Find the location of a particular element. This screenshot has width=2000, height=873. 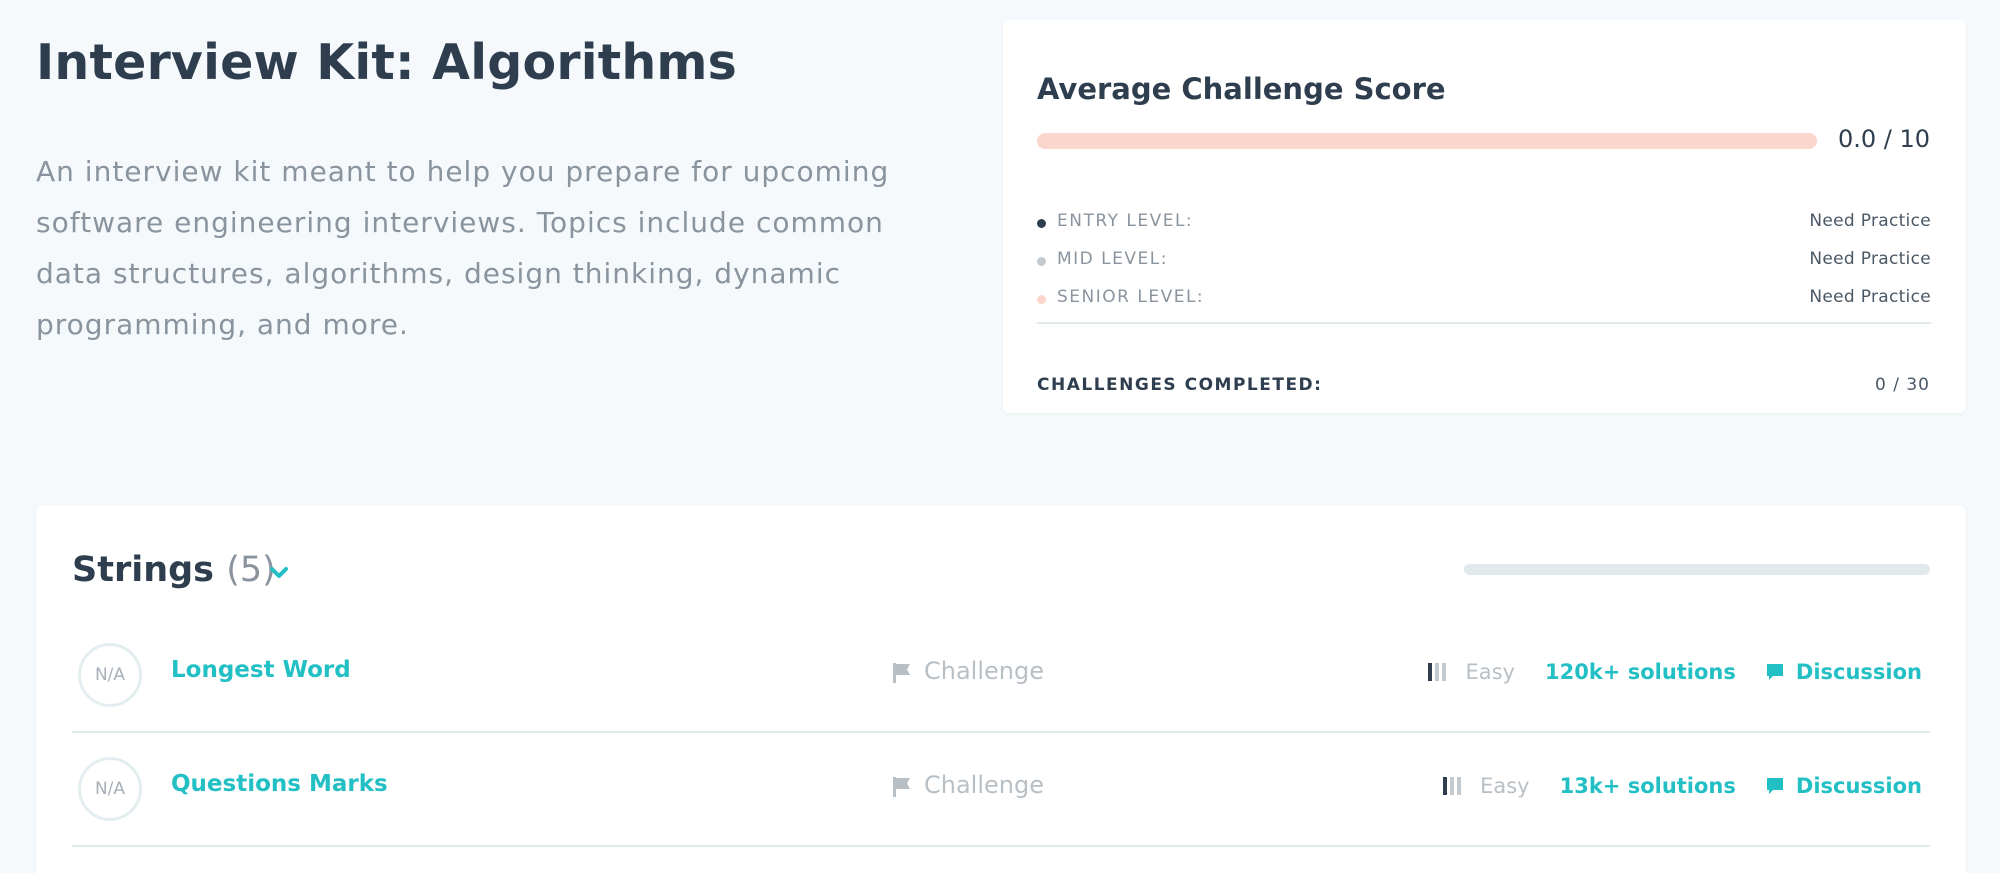

entry-level-status: Need Practice is located at coordinates (1870, 221).